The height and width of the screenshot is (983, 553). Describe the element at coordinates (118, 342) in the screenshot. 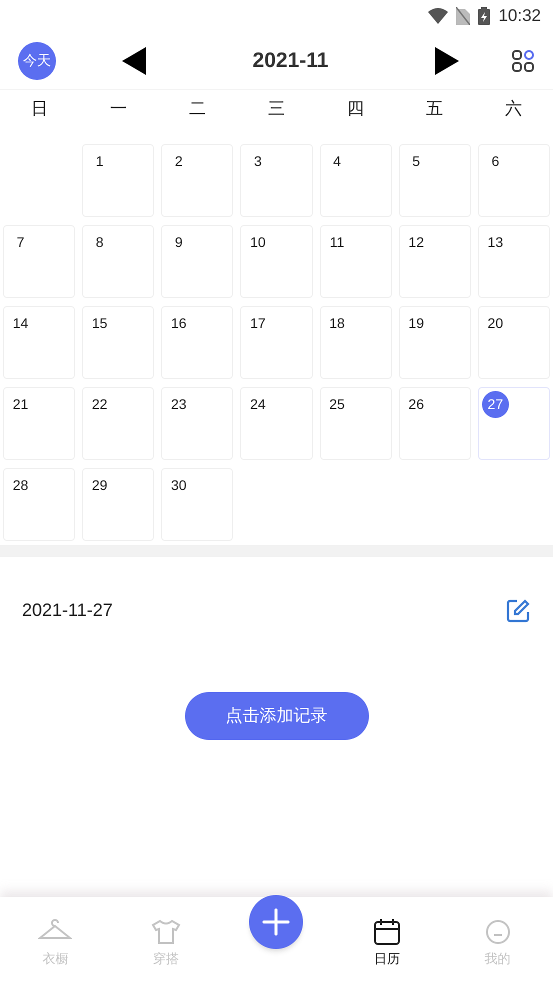

I see `day-cell: 15` at that location.